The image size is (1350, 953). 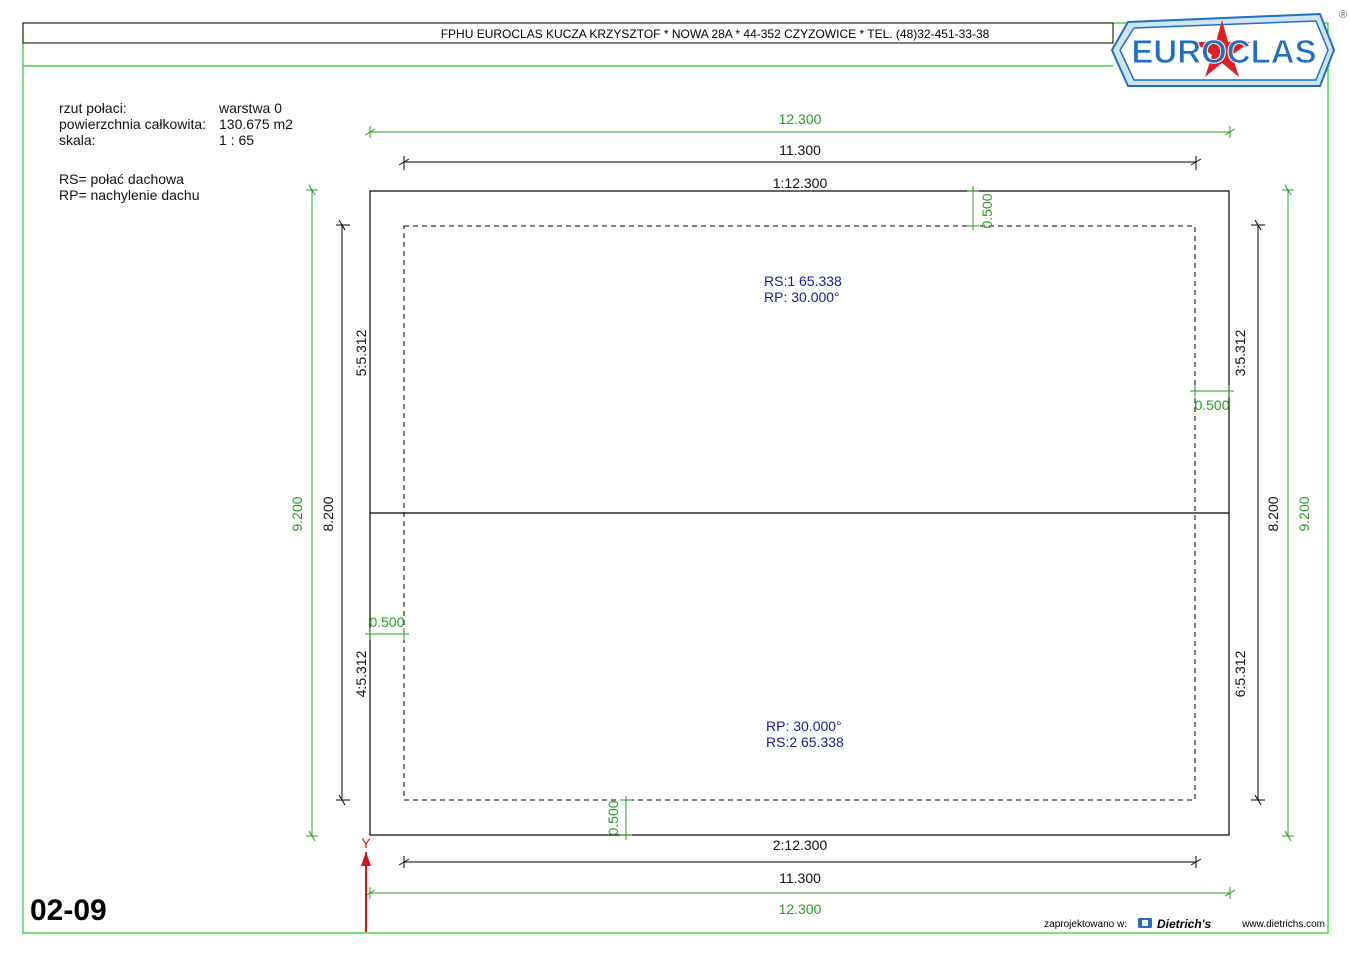 What do you see at coordinates (1145, 923) in the screenshot?
I see `dietrichs-logo-icon` at bounding box center [1145, 923].